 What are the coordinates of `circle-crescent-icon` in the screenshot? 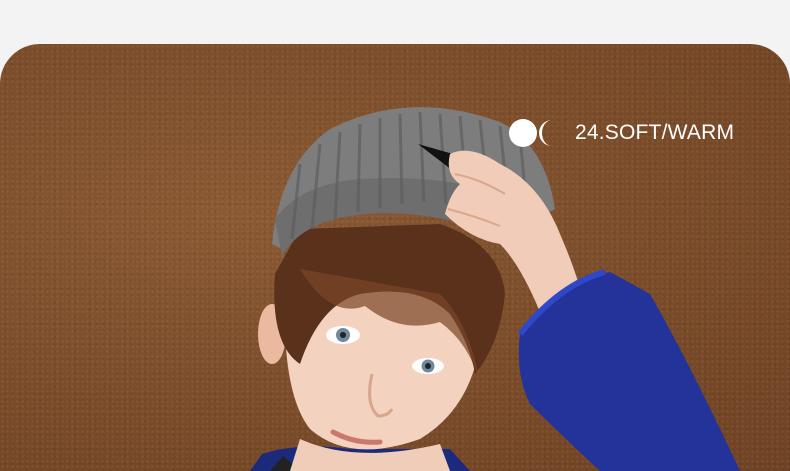 It's located at (530, 133).